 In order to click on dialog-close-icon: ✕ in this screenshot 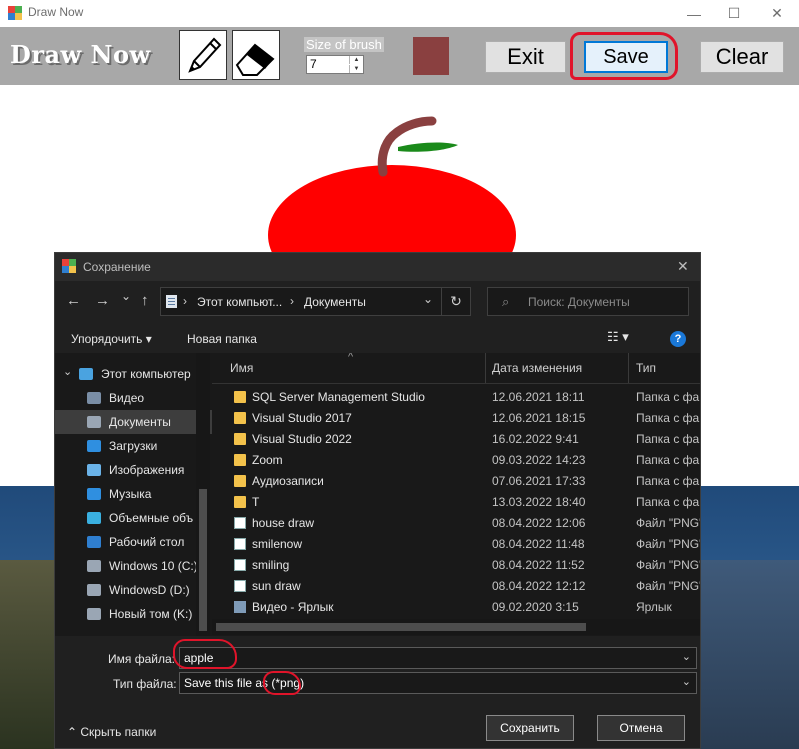, I will do `click(683, 266)`.